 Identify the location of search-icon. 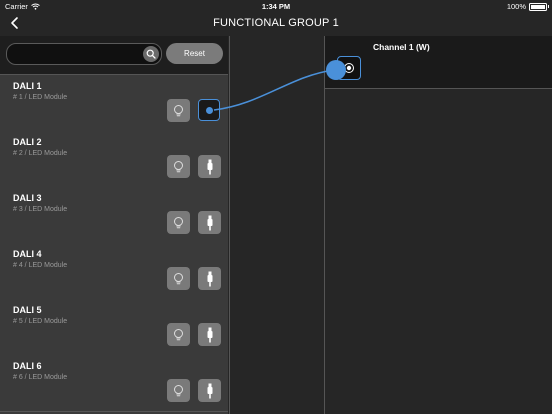
(151, 54).